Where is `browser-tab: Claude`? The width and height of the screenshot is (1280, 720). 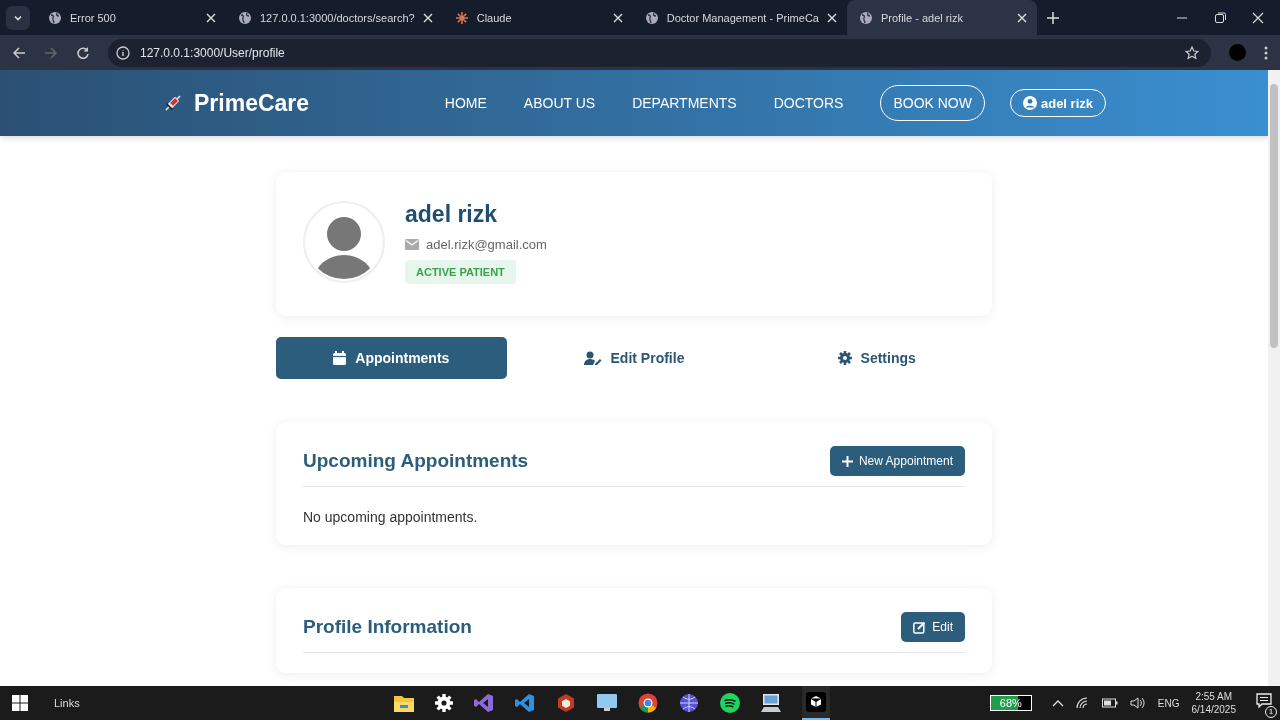
browser-tab: Claude is located at coordinates (537, 17).